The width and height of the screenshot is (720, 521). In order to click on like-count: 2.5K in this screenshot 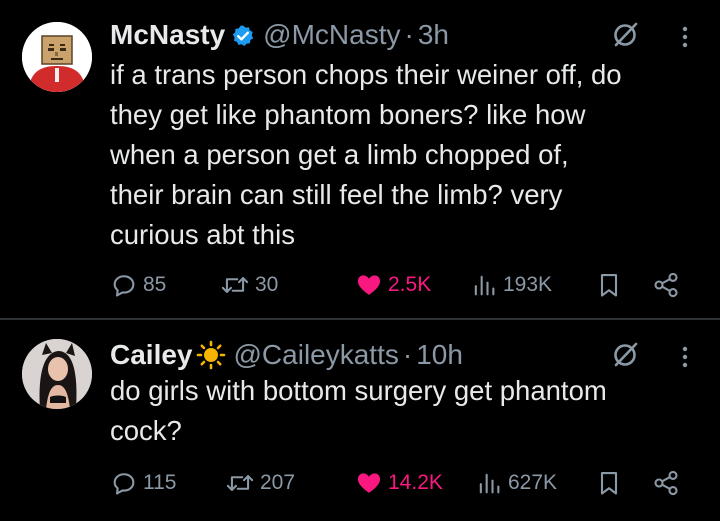, I will do `click(410, 284)`.